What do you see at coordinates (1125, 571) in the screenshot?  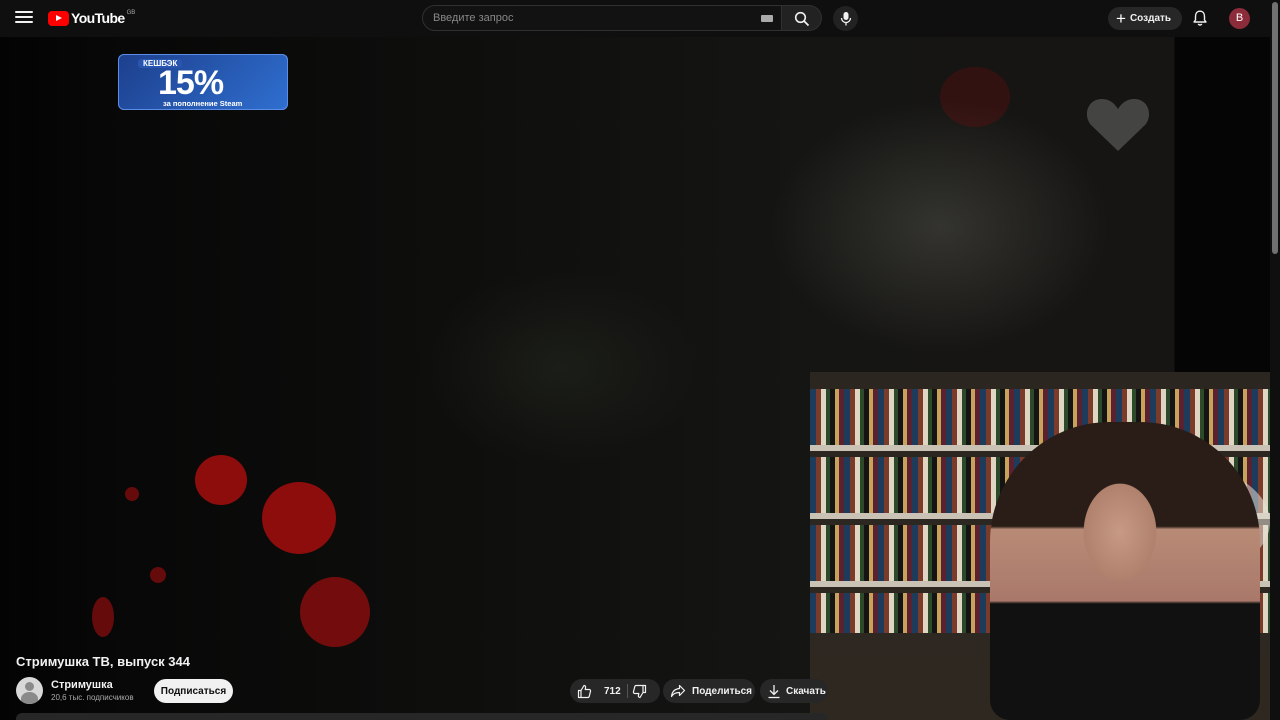 I see `streamer` at bounding box center [1125, 571].